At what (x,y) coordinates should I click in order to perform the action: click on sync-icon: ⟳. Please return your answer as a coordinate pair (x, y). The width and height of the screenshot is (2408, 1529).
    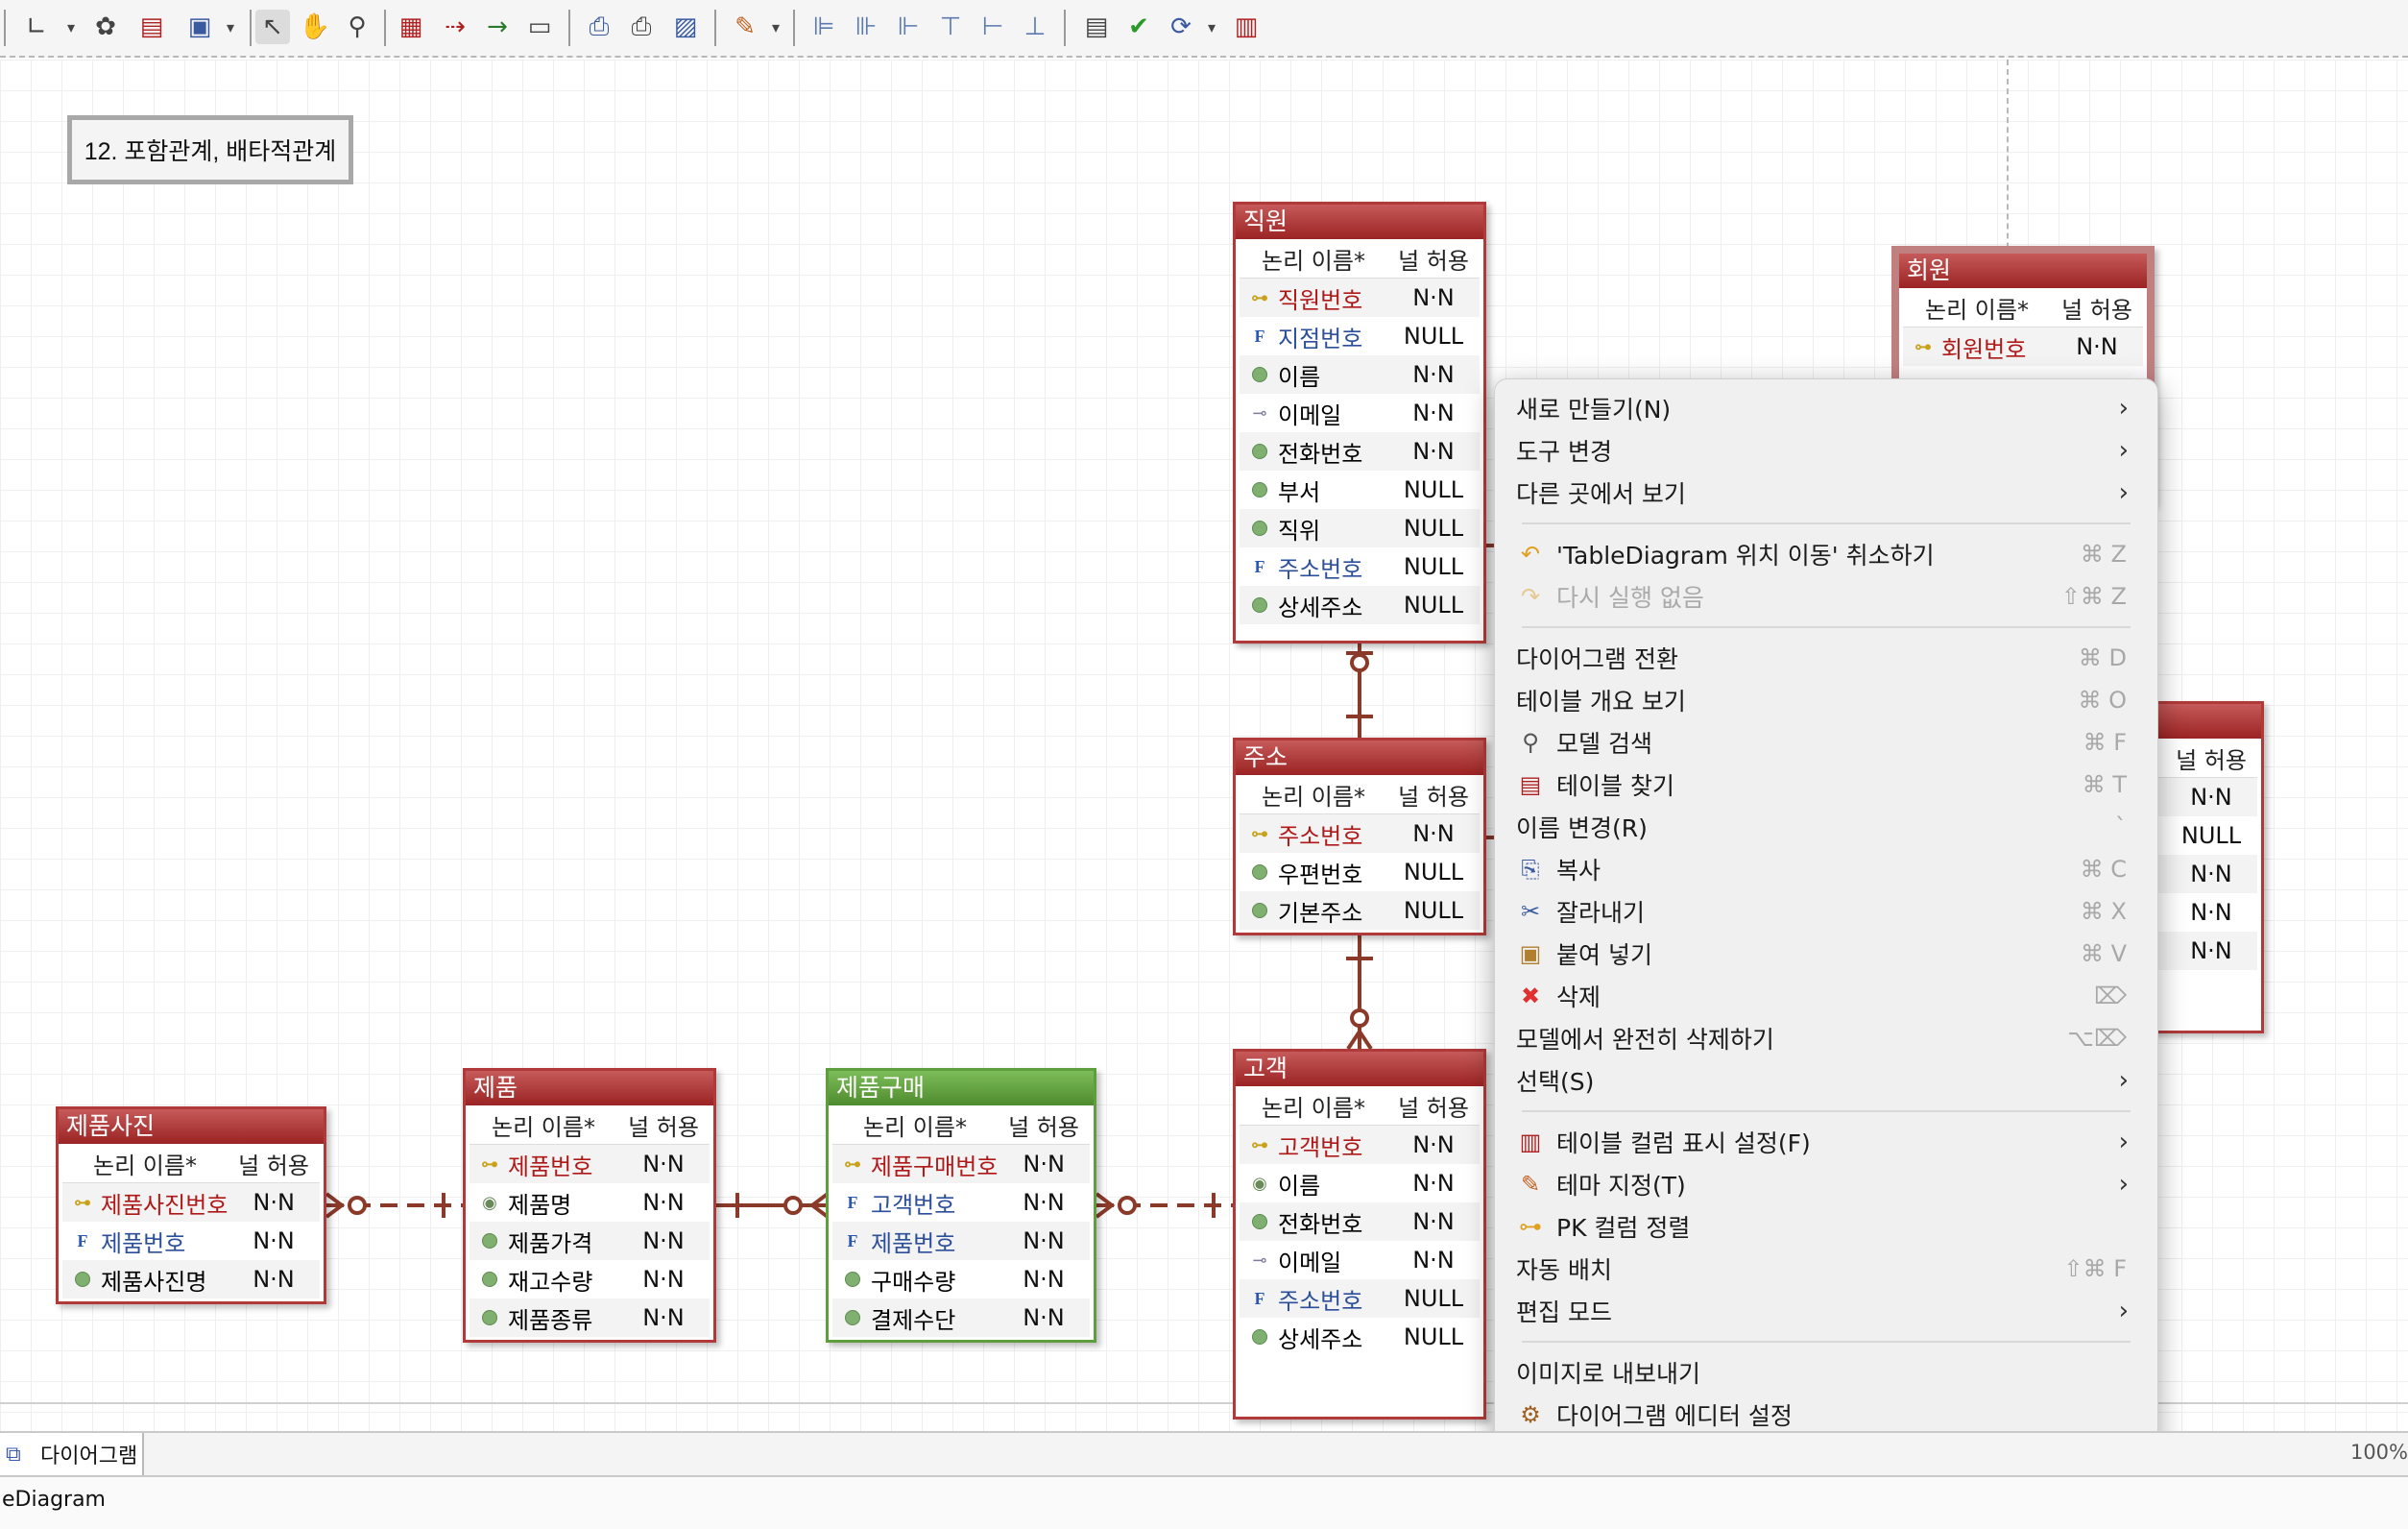
    Looking at the image, I should click on (1181, 27).